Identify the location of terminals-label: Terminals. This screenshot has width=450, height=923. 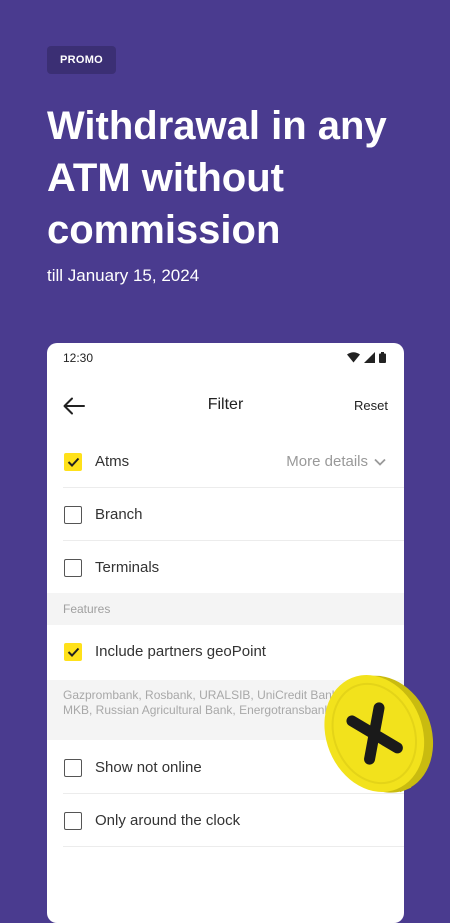
(127, 567).